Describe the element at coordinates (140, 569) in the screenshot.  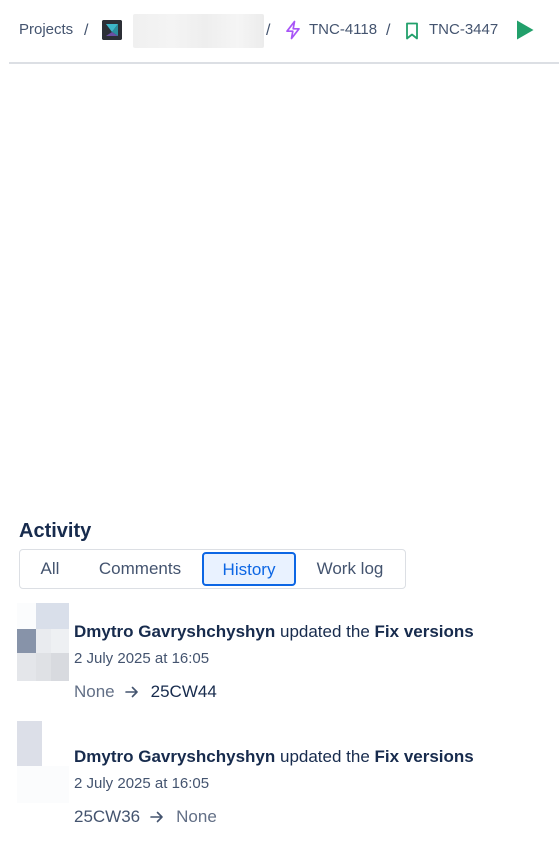
I see `tab-comments: Comments` at that location.